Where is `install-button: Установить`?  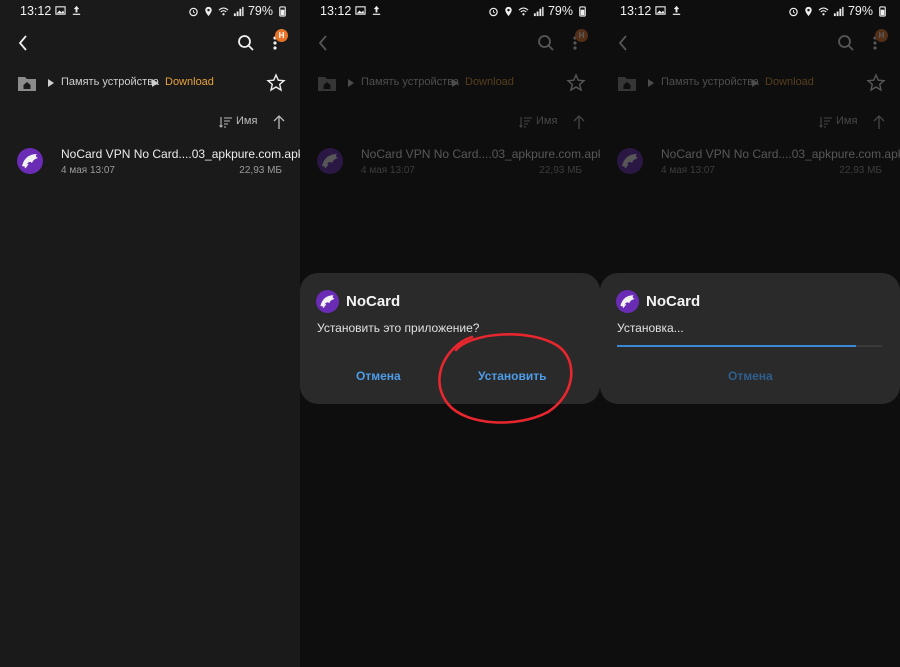 install-button: Установить is located at coordinates (512, 376).